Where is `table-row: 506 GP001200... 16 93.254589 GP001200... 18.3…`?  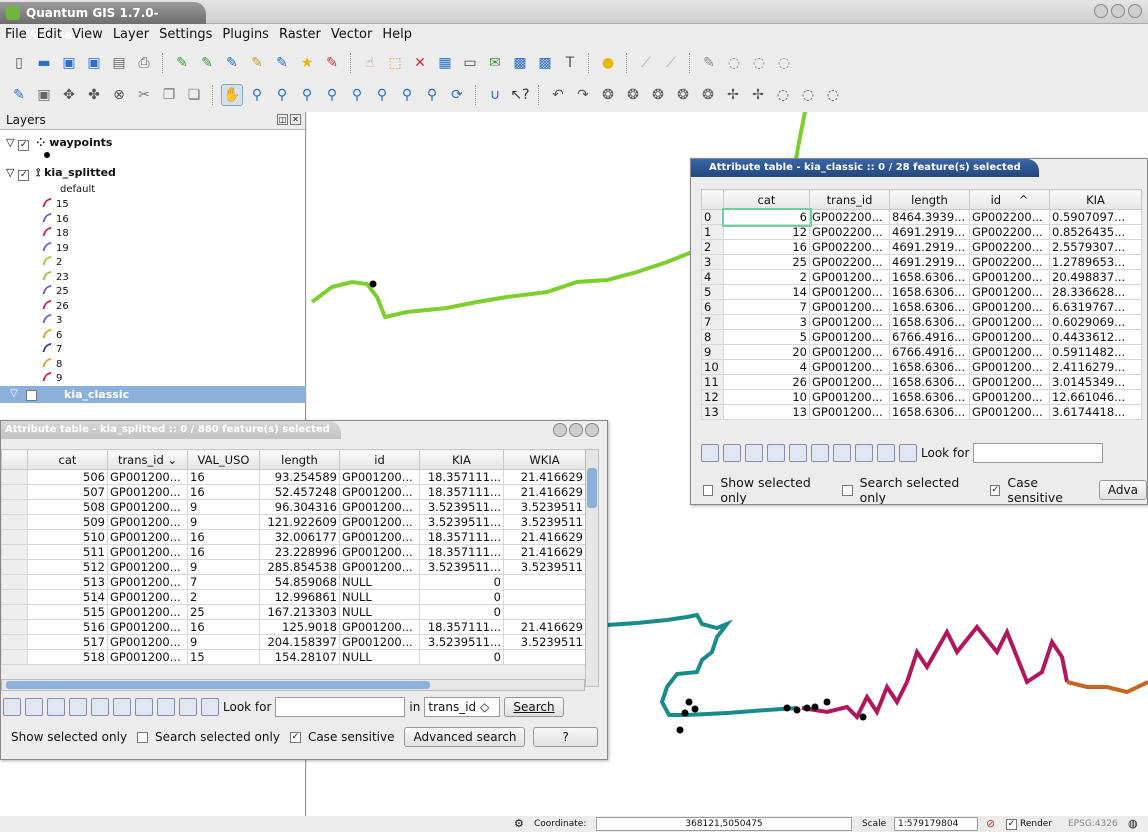 table-row: 506 GP001200... 16 93.254589 GP001200... 18.3… is located at coordinates (293, 477).